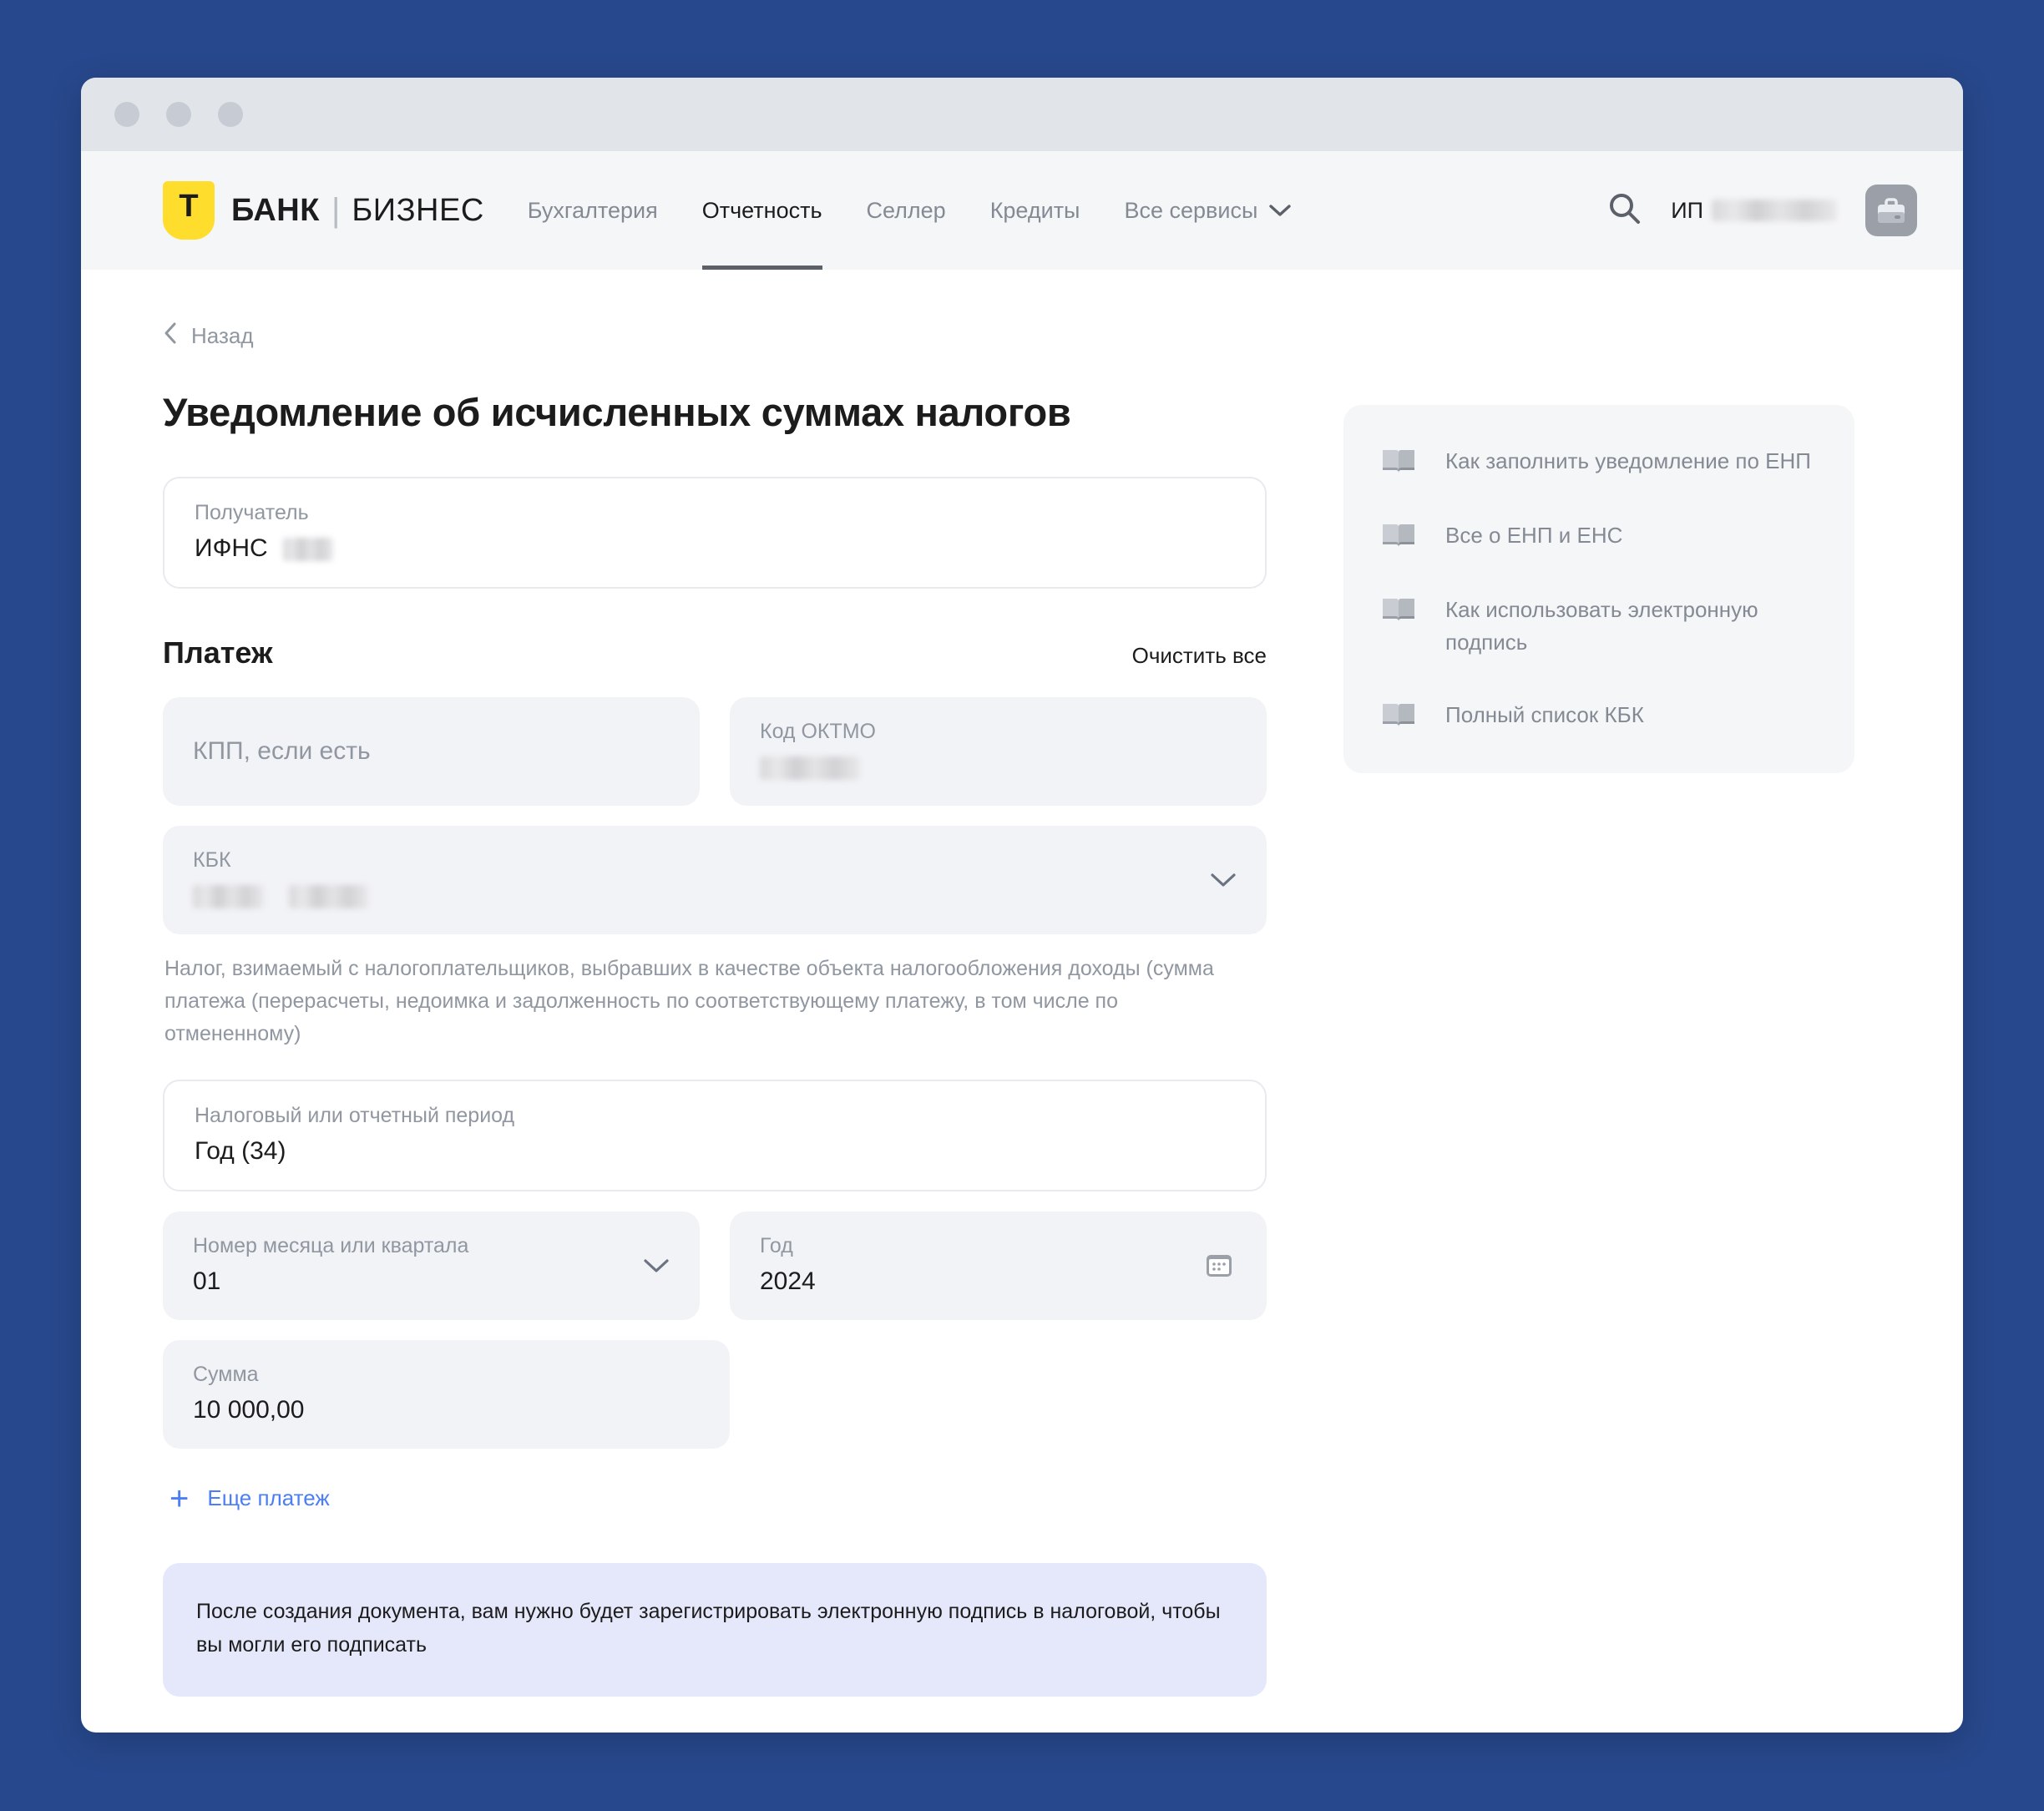 The width and height of the screenshot is (2044, 1811). I want to click on nav-label: Отчетность, so click(761, 210).